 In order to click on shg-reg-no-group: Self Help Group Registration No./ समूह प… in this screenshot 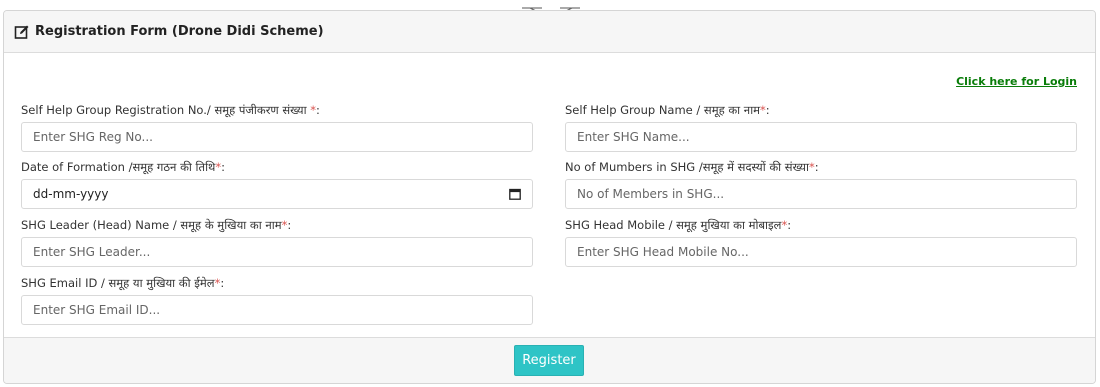, I will do `click(277, 126)`.